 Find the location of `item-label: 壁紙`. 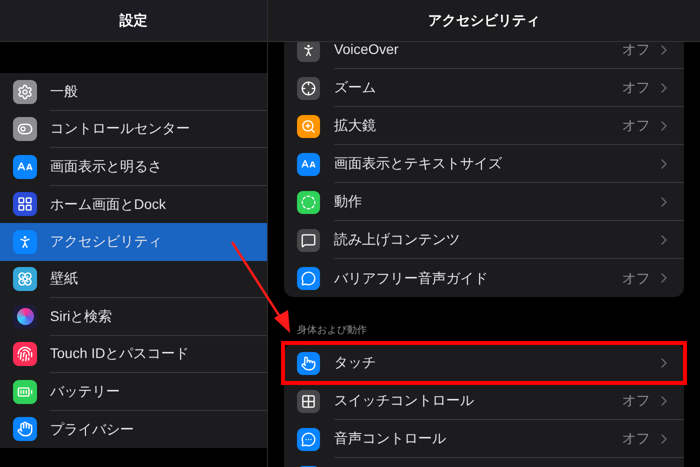

item-label: 壁紙 is located at coordinates (64, 278).